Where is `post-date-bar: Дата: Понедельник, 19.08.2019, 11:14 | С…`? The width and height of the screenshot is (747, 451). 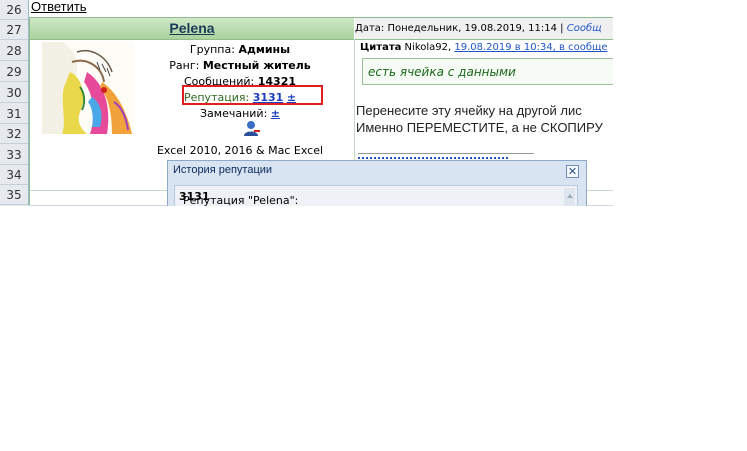
post-date-bar: Дата: Понедельник, 19.08.2019, 11:14 | С… is located at coordinates (484, 29).